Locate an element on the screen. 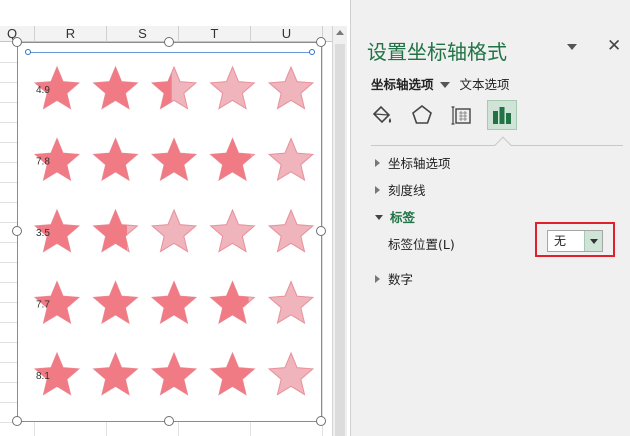  size-properties-icon is located at coordinates (461, 115).